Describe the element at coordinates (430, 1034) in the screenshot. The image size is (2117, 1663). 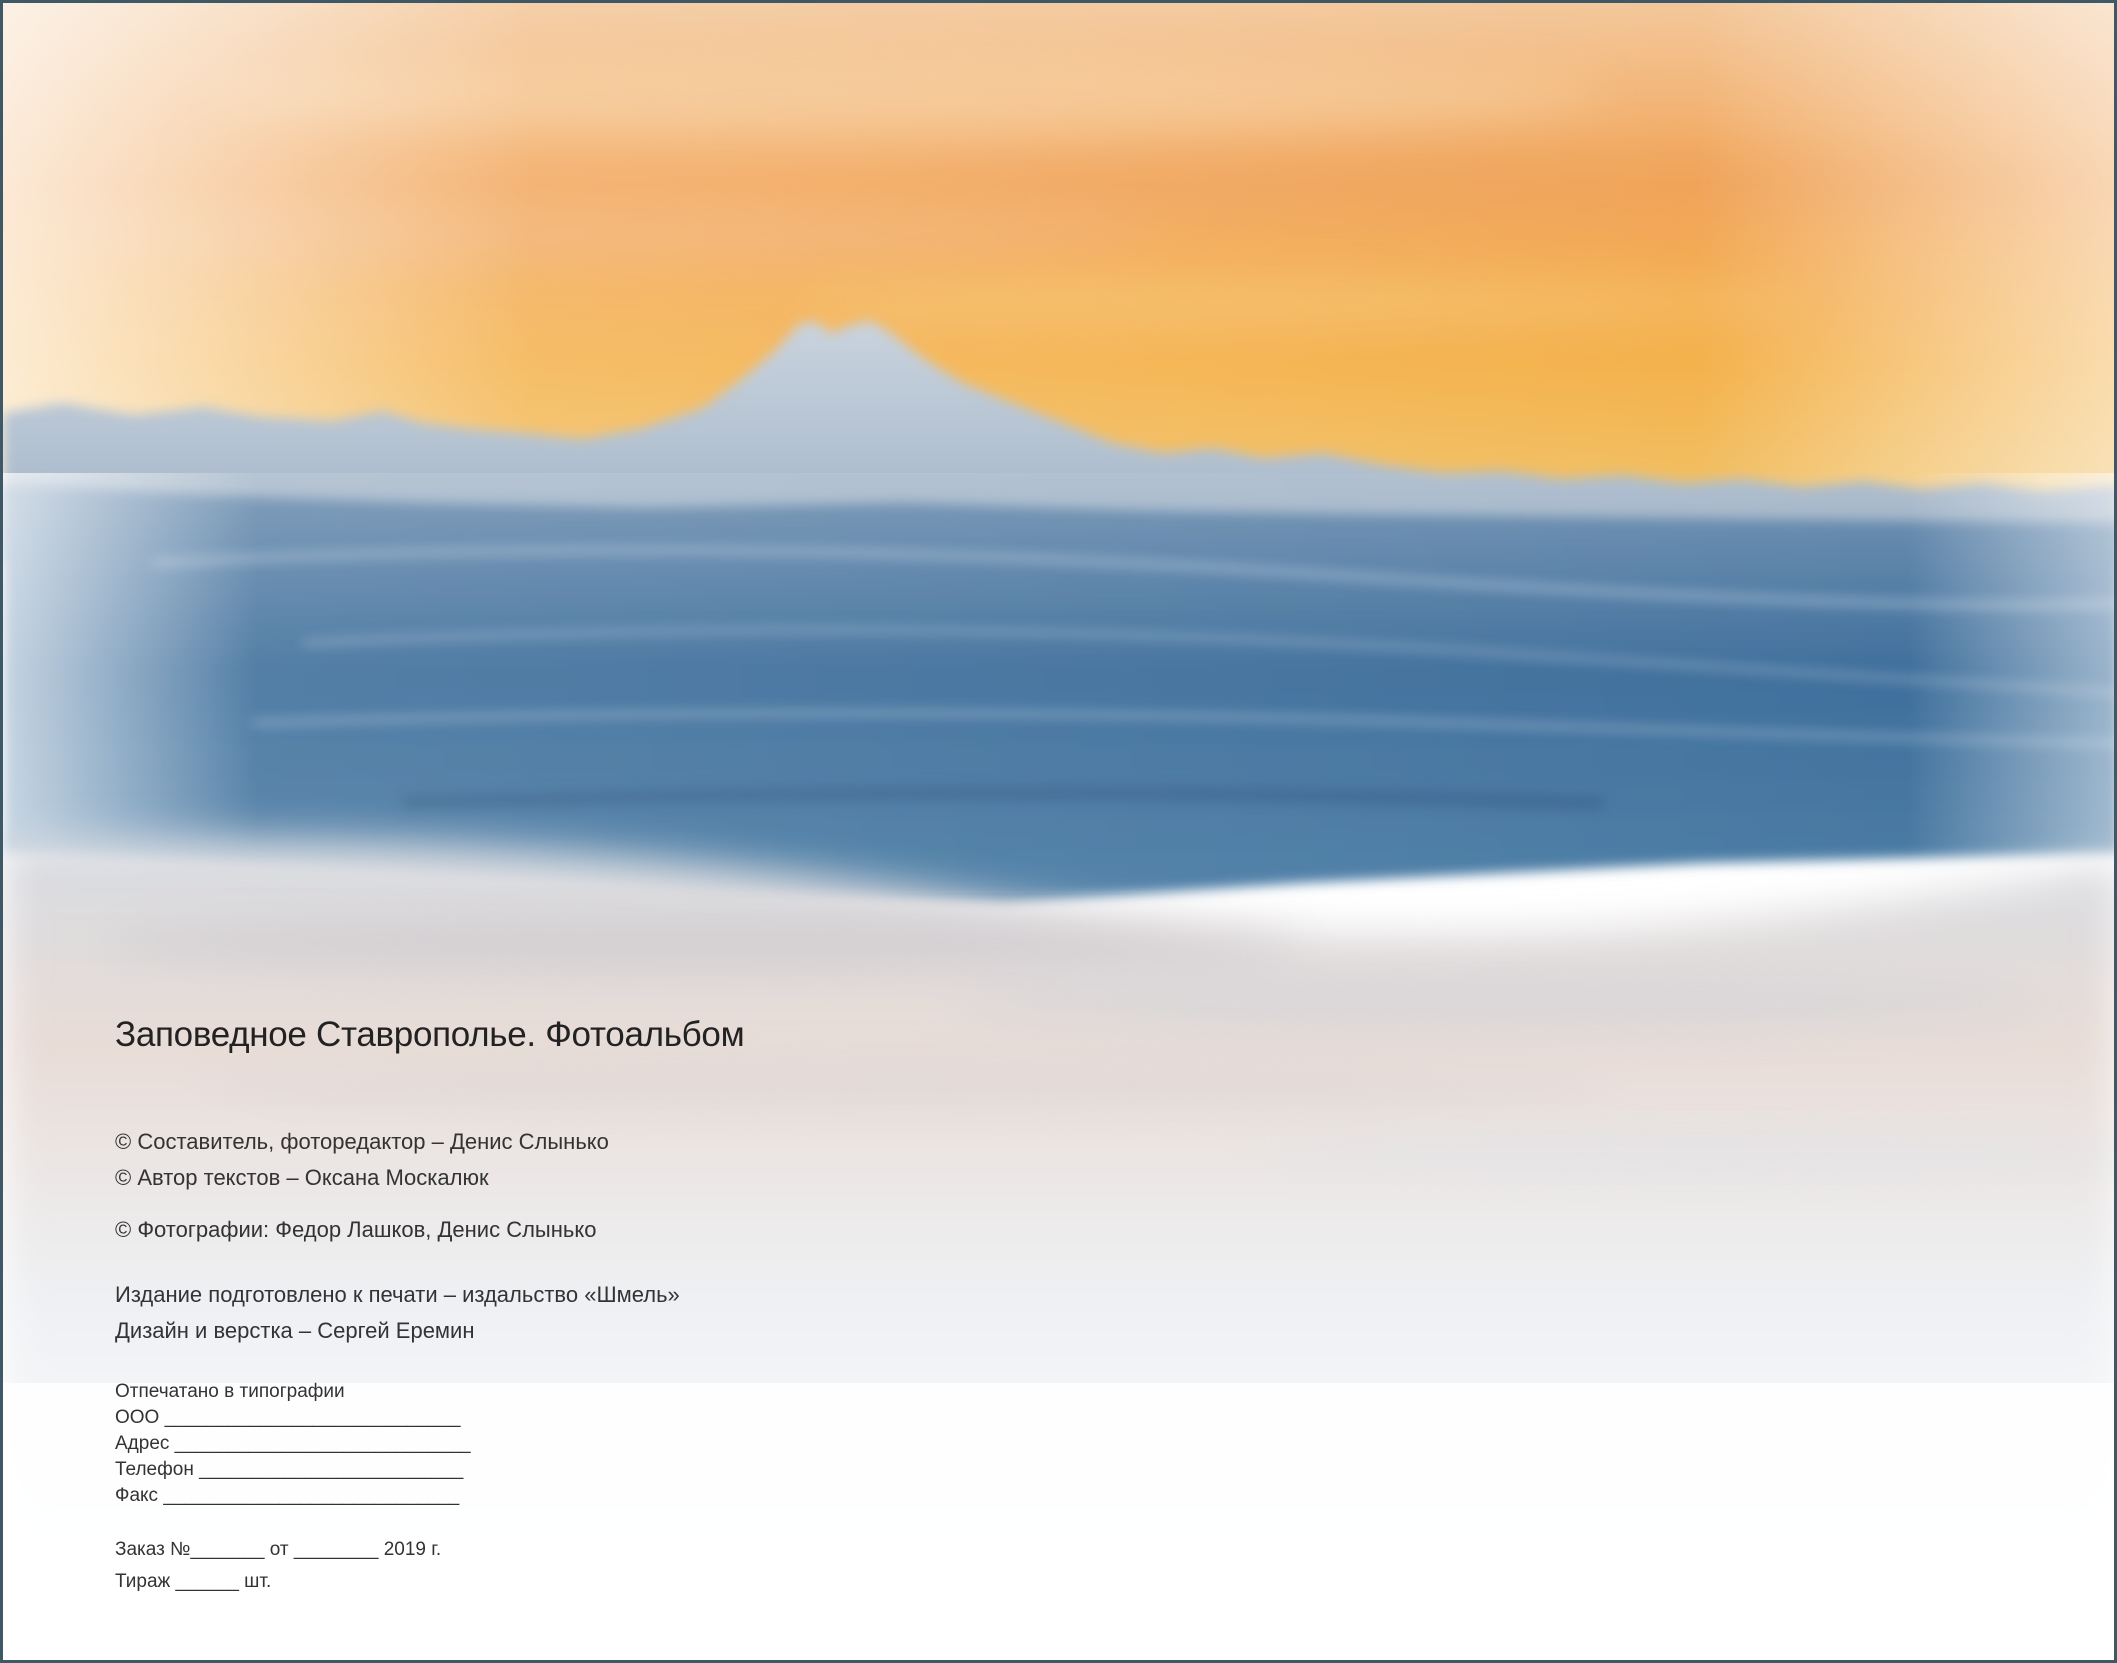
I see `album-title: Заповедное Ставрополье. Фотоальбом` at that location.